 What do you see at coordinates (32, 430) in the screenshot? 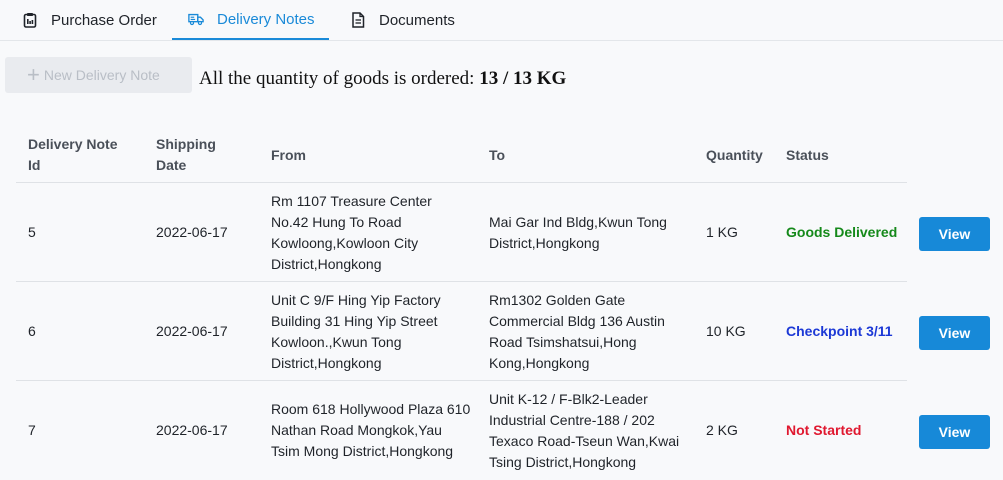
I see `cell-id: 7` at bounding box center [32, 430].